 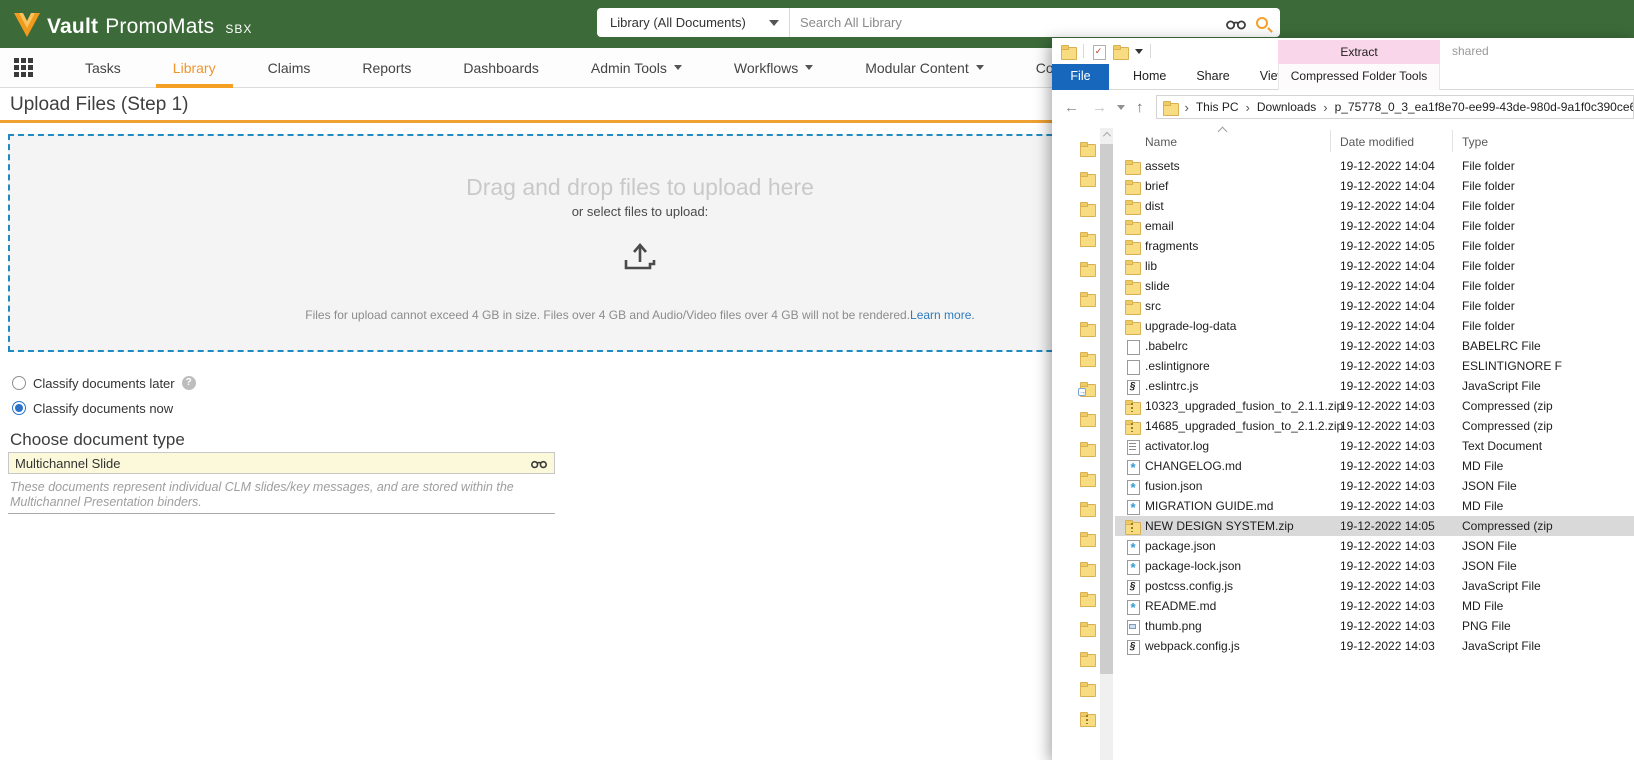 What do you see at coordinates (1149, 77) in the screenshot?
I see `ribbon-tab-home: Home` at bounding box center [1149, 77].